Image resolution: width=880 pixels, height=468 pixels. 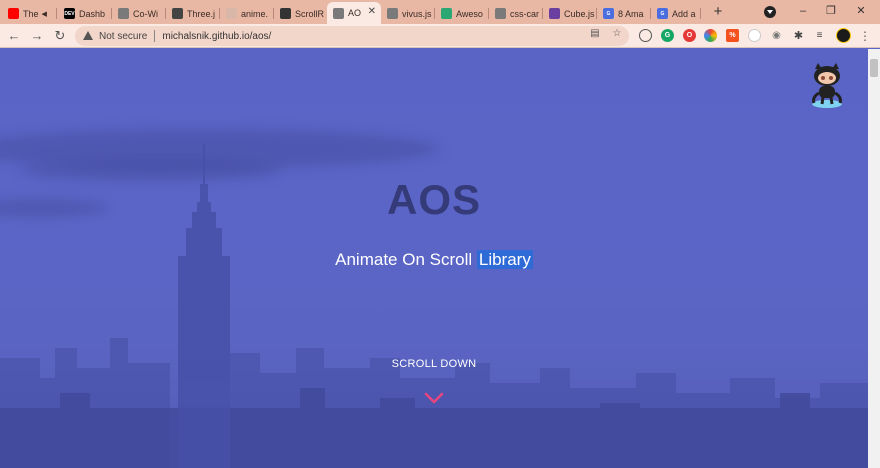 I want to click on browser-tab: DEV Dashb, so click(x=85, y=13).